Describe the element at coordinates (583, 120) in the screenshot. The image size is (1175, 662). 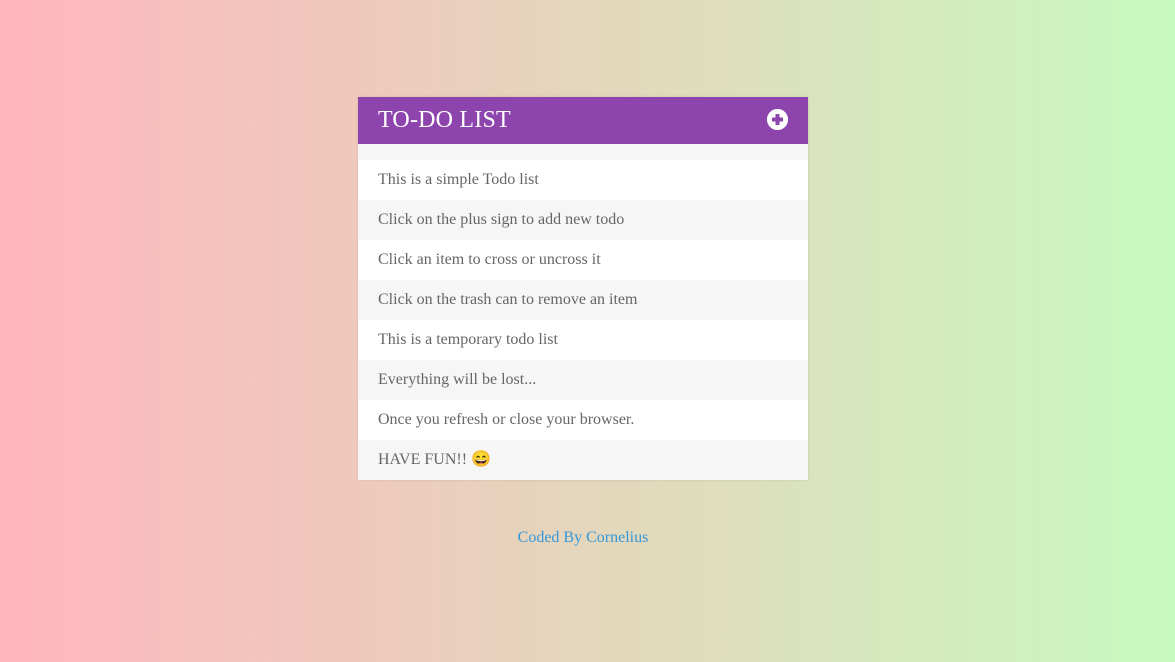
I see `todo-header: TO-DO LIST` at that location.